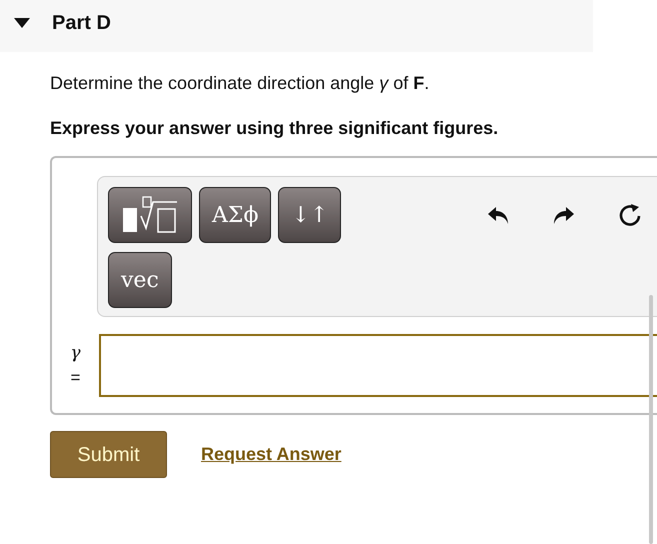 This screenshot has height=544, width=657. What do you see at coordinates (108, 454) in the screenshot?
I see `submit-button: Submit` at bounding box center [108, 454].